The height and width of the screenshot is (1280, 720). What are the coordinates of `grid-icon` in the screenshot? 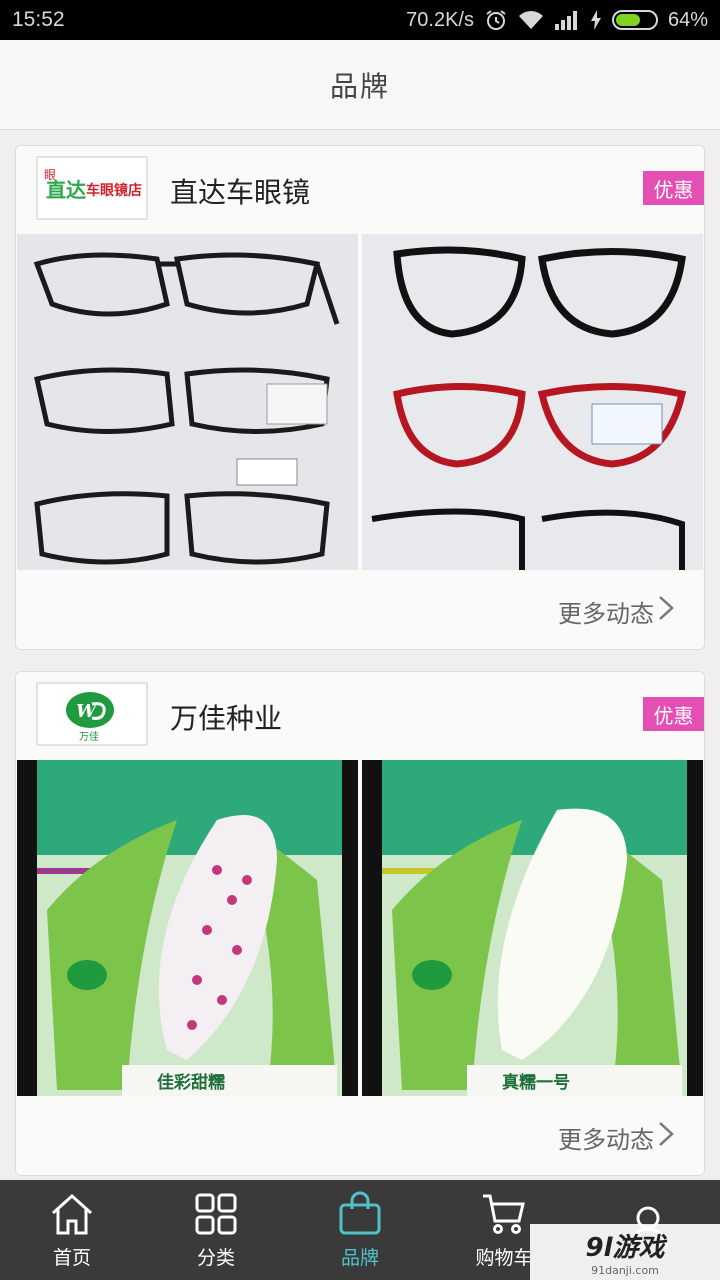 It's located at (216, 1213).